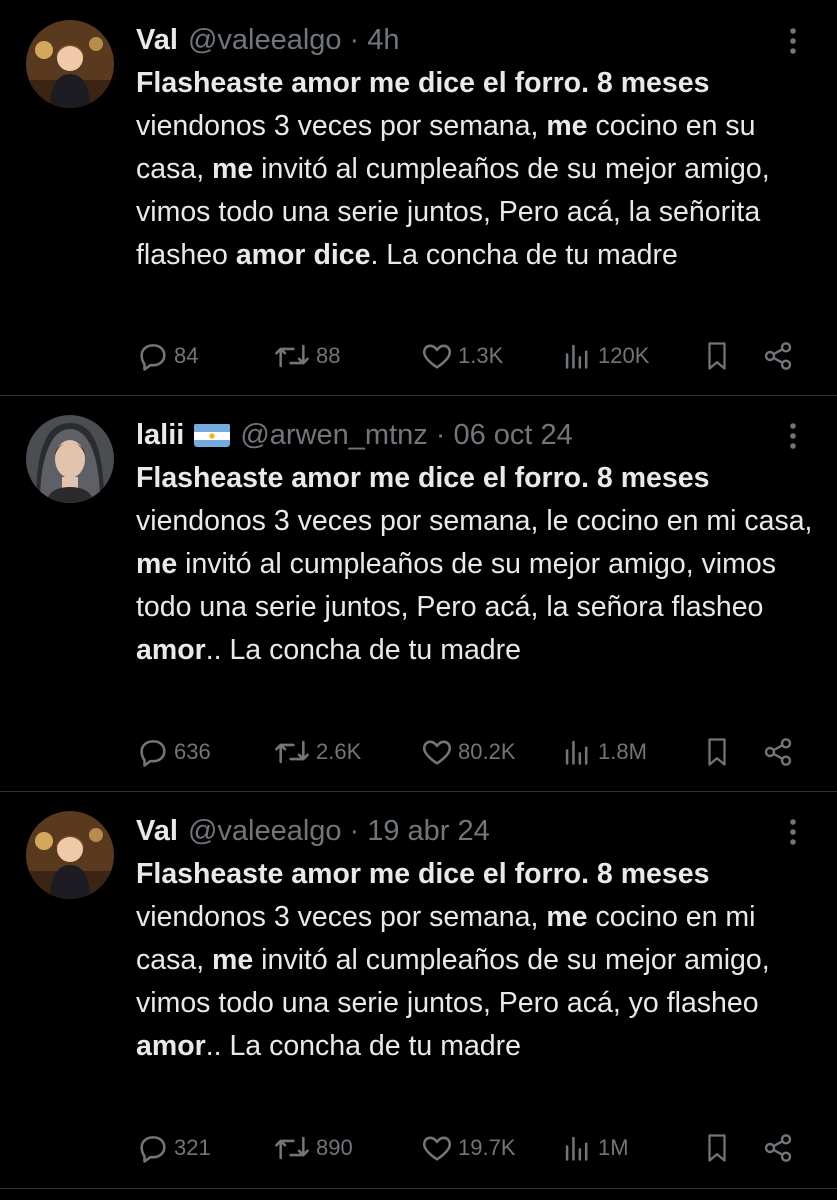 Image resolution: width=837 pixels, height=1200 pixels. I want to click on views-button: 1M, so click(594, 1148).